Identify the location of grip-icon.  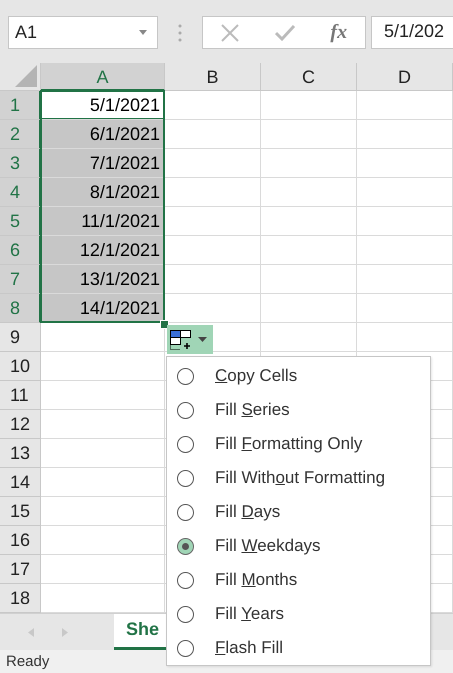
(180, 33).